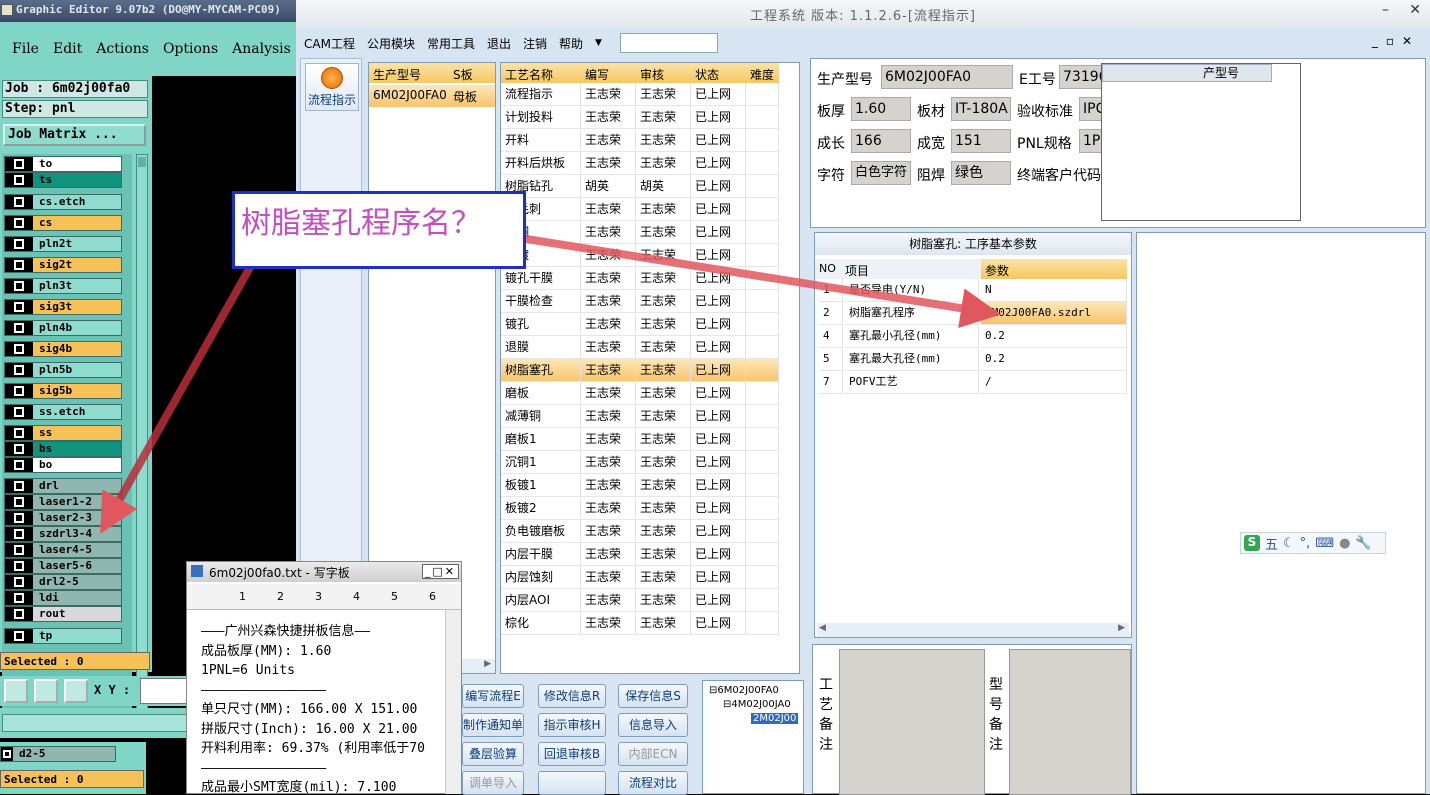 The height and width of the screenshot is (795, 1430). Describe the element at coordinates (1363, 543) in the screenshot. I see `wrench-icon: 🔧` at that location.